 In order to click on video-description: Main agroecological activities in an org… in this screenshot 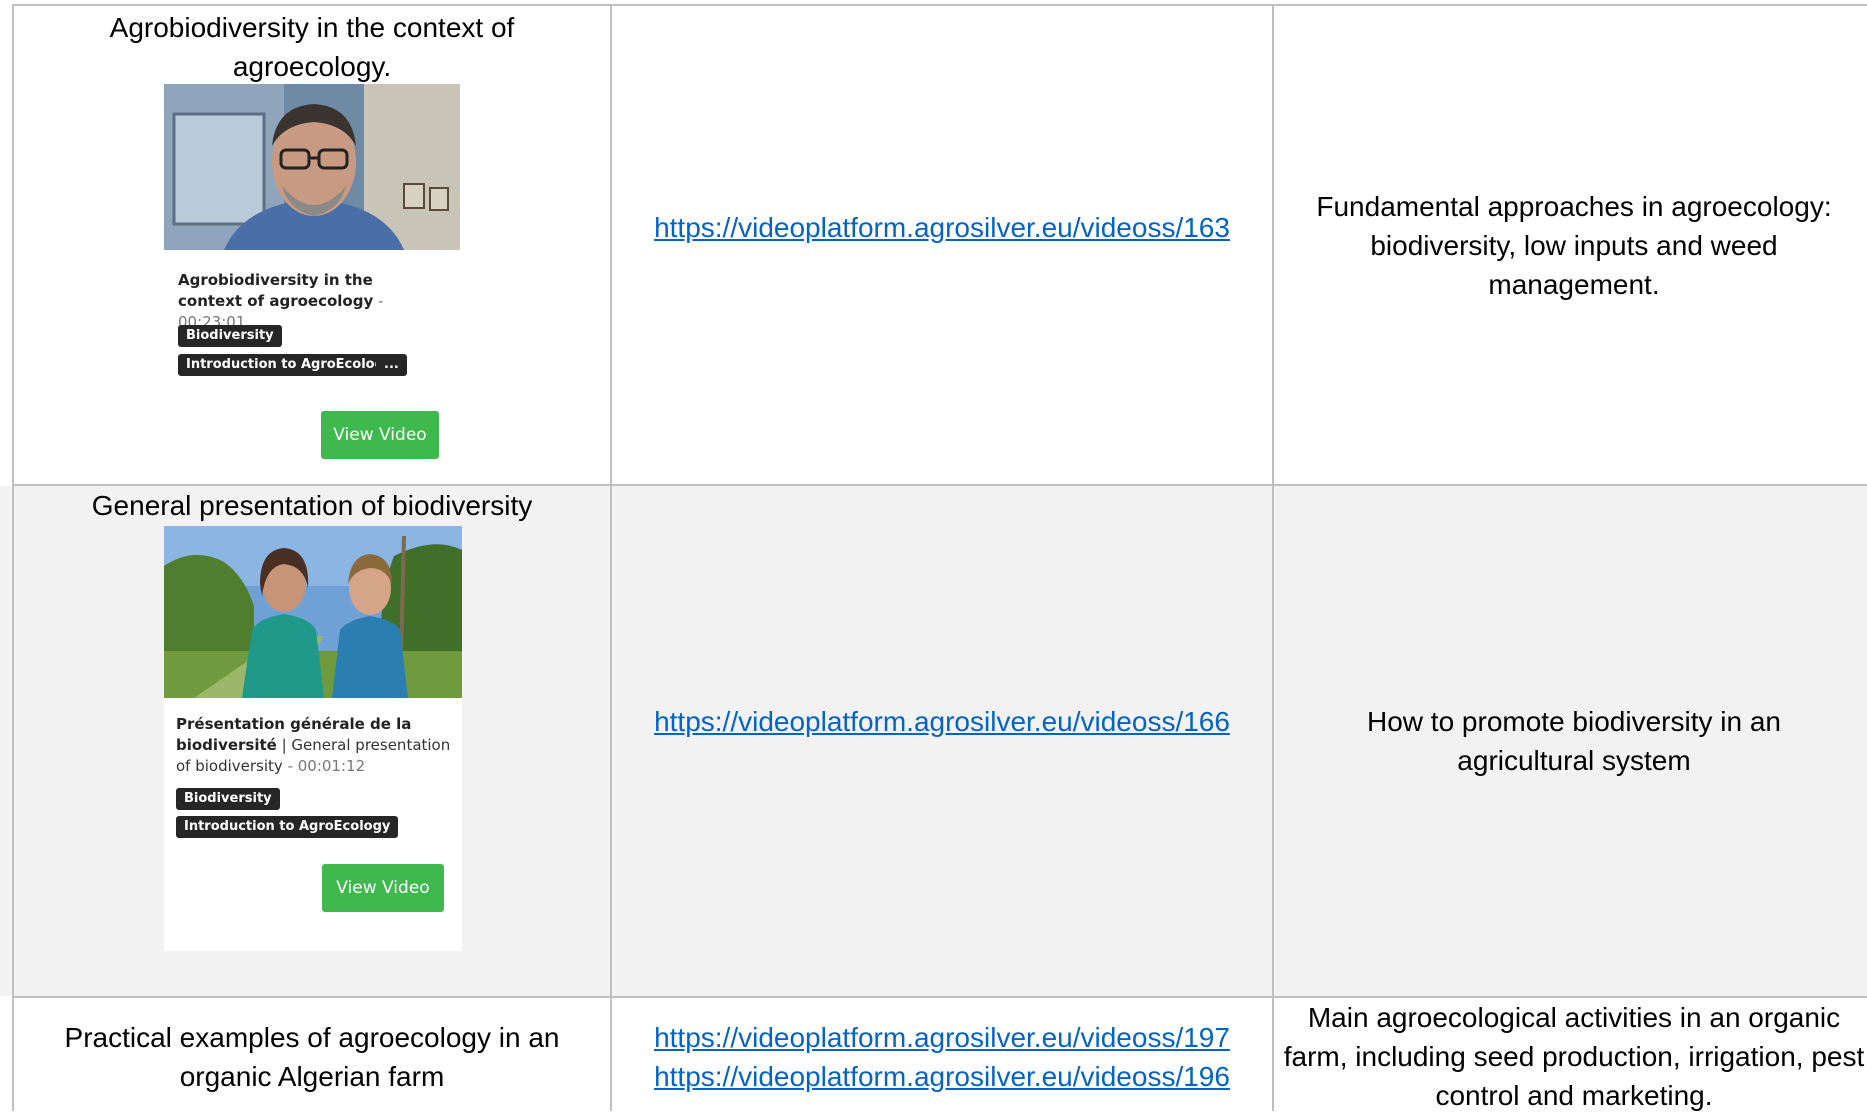, I will do `click(1574, 1056)`.